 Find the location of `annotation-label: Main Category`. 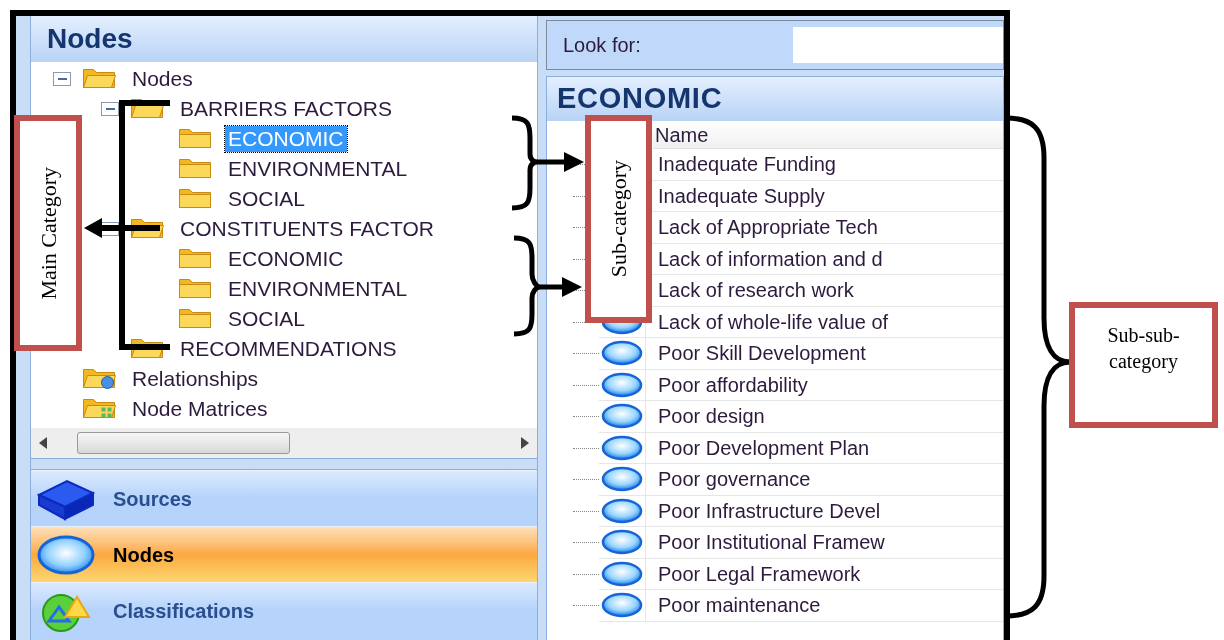

annotation-label: Main Category is located at coordinates (48, 233).